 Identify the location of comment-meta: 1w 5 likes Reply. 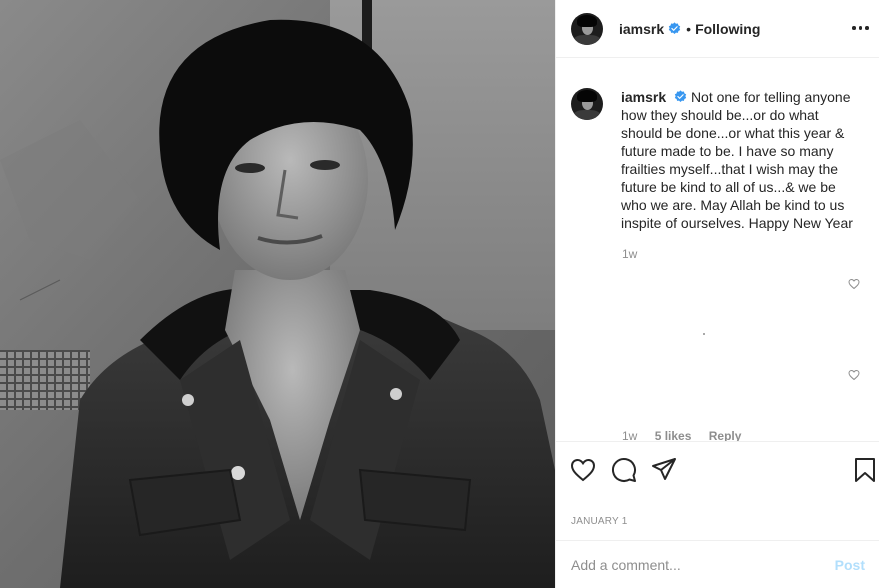
(688, 435).